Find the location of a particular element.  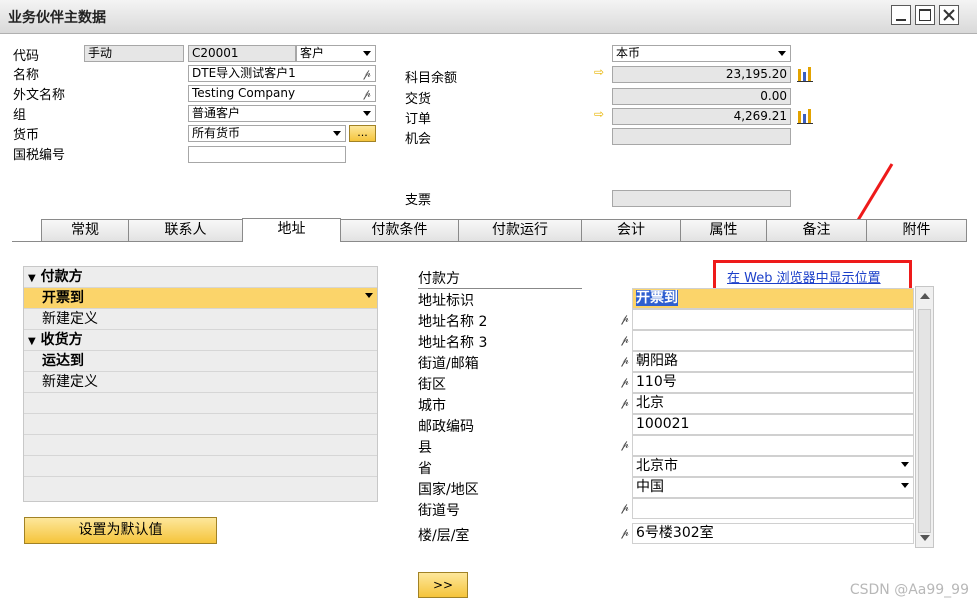

minimize-icon is located at coordinates (901, 20).